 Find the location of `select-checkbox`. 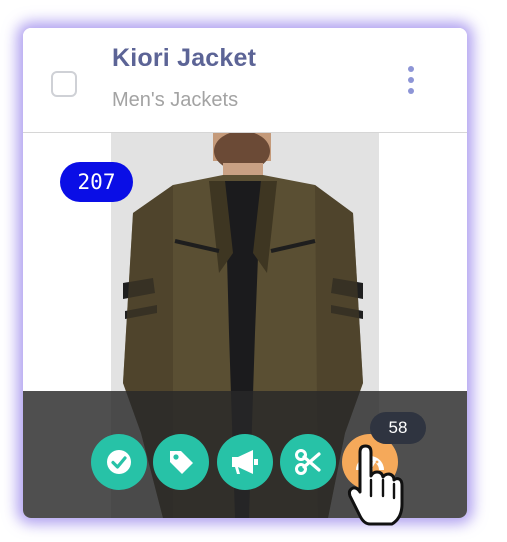

select-checkbox is located at coordinates (64, 84).